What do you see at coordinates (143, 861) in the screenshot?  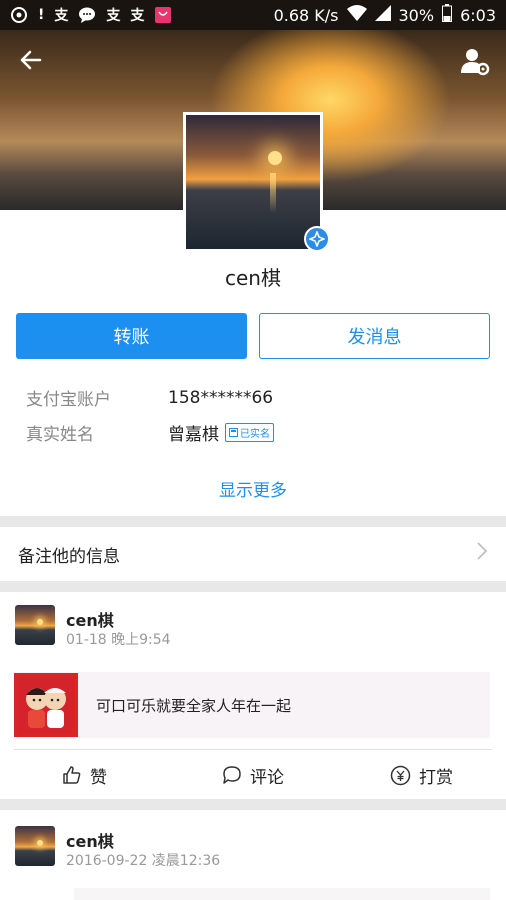 I see `post-time: 2016-09-22 凌晨12:36` at bounding box center [143, 861].